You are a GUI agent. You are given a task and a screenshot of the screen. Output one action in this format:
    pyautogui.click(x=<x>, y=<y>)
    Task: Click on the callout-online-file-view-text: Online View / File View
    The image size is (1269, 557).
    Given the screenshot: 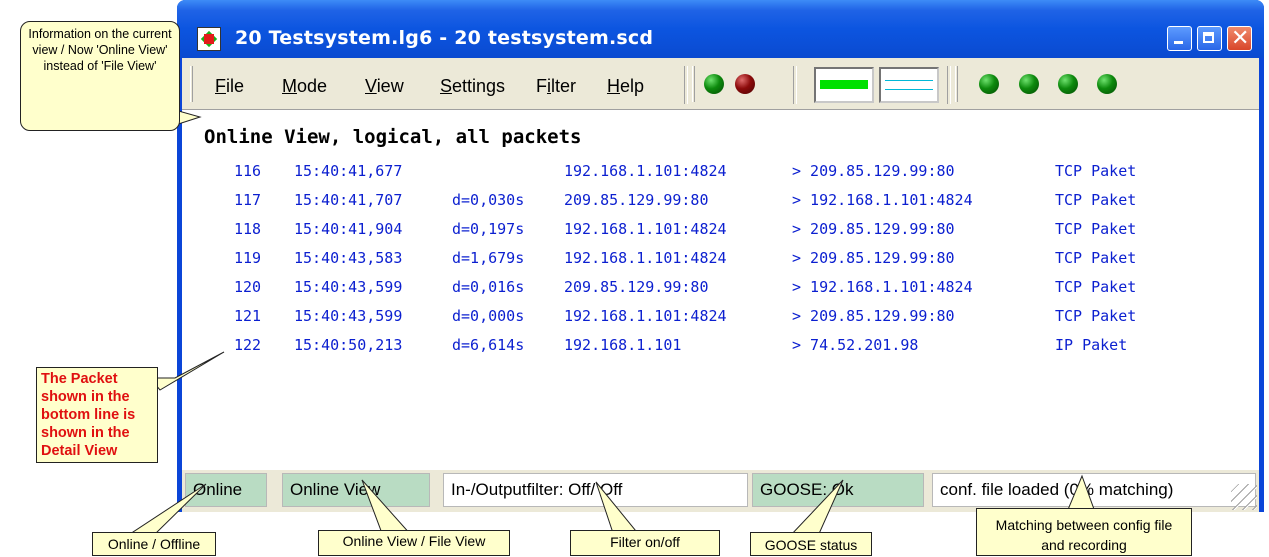 What is the action you would take?
    pyautogui.click(x=414, y=541)
    